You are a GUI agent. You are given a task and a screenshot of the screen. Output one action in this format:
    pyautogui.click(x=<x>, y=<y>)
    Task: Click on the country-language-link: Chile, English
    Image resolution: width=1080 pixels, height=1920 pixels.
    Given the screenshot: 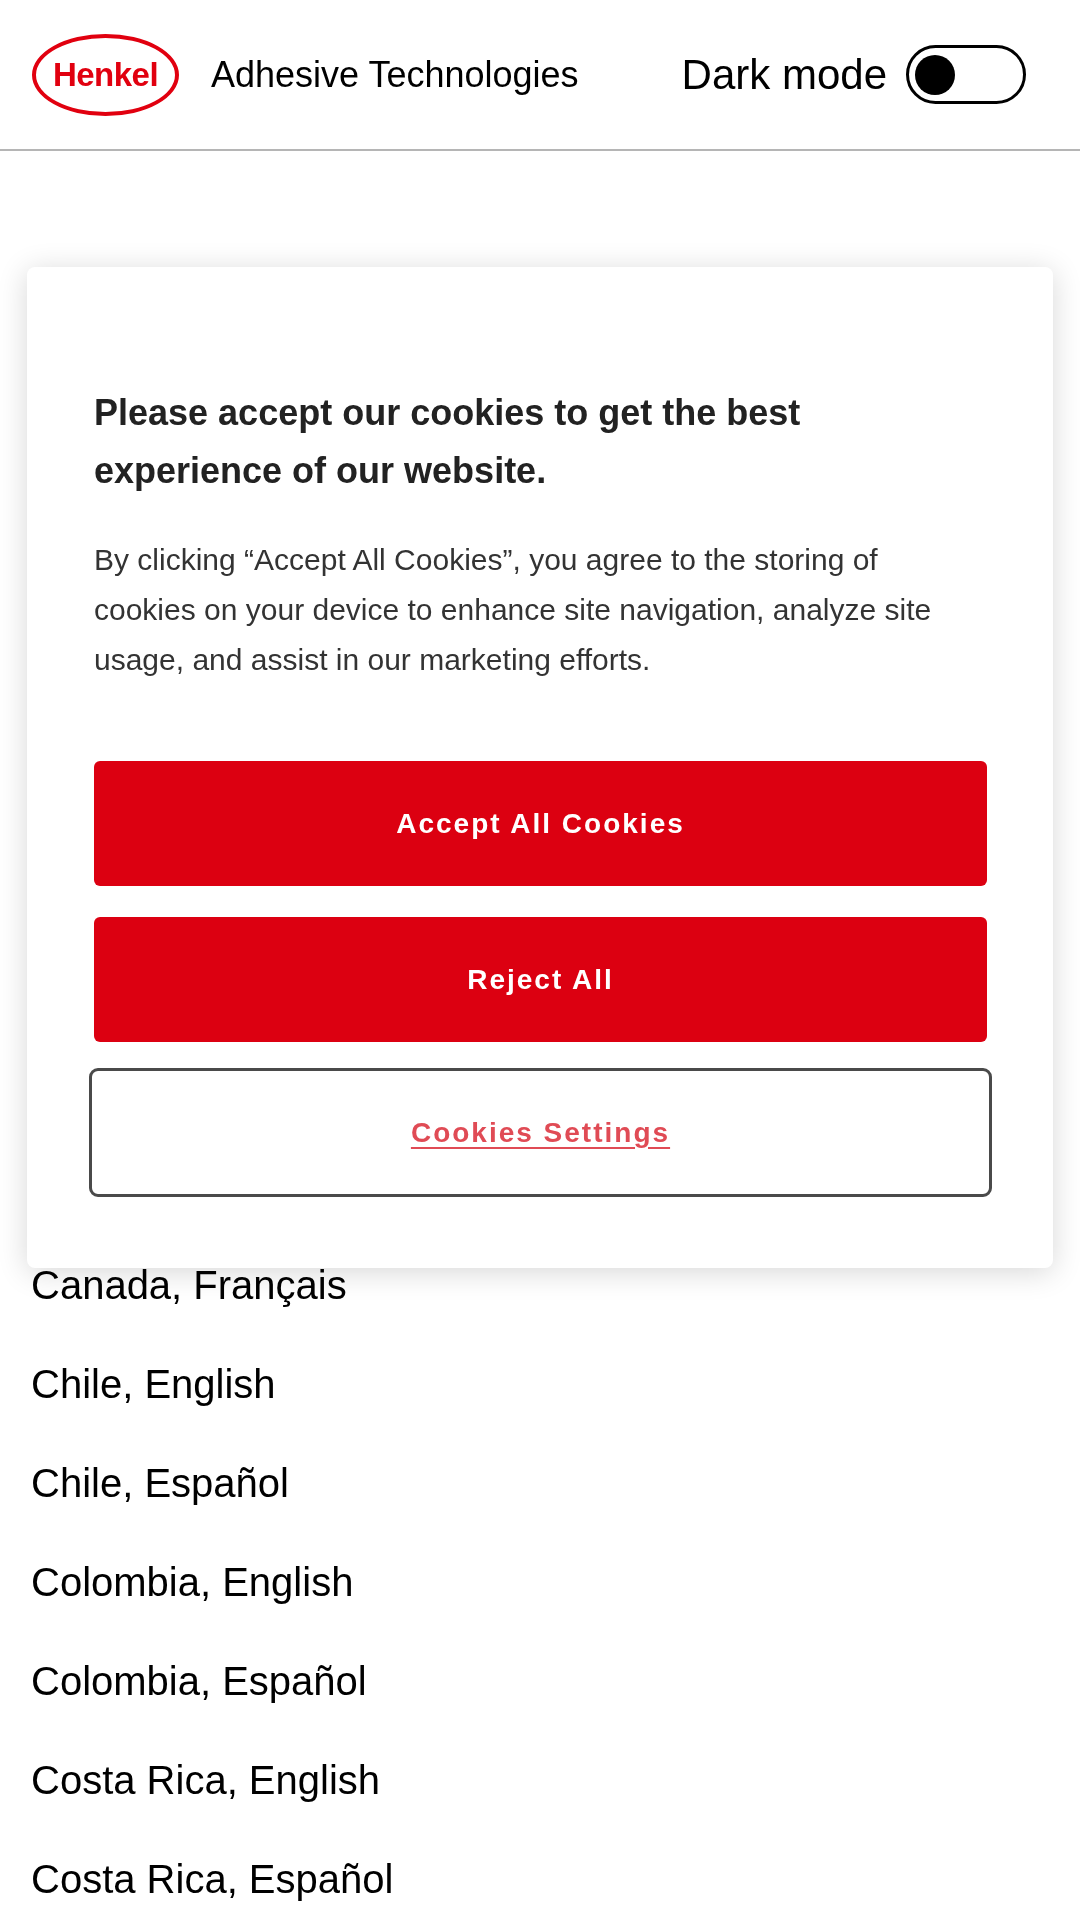 What is the action you would take?
    pyautogui.click(x=153, y=1384)
    